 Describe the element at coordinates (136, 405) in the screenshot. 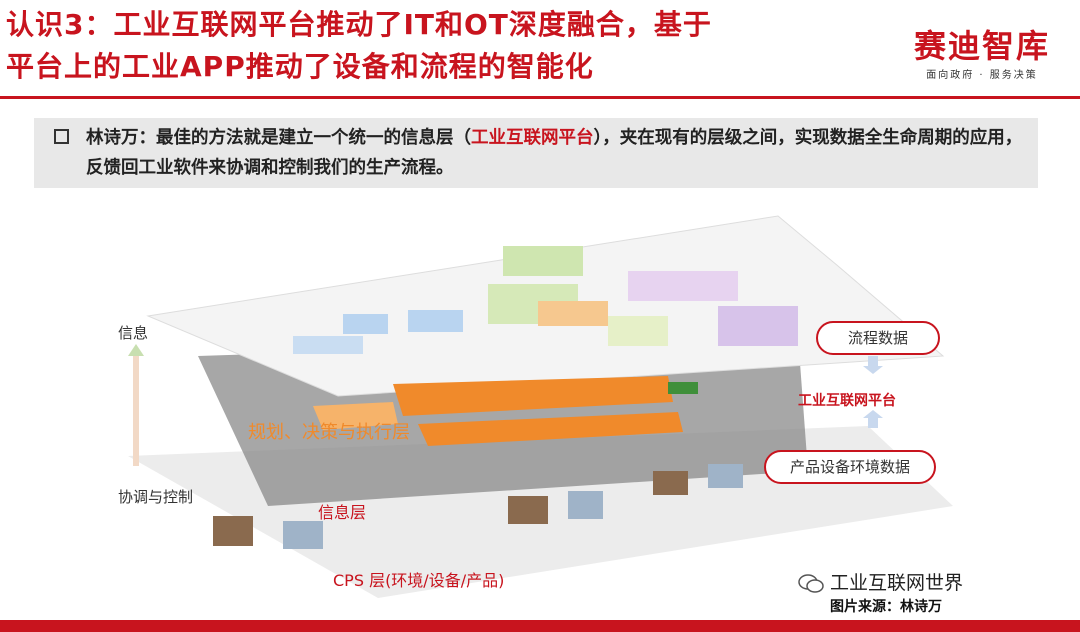

I see `info-arrow` at that location.